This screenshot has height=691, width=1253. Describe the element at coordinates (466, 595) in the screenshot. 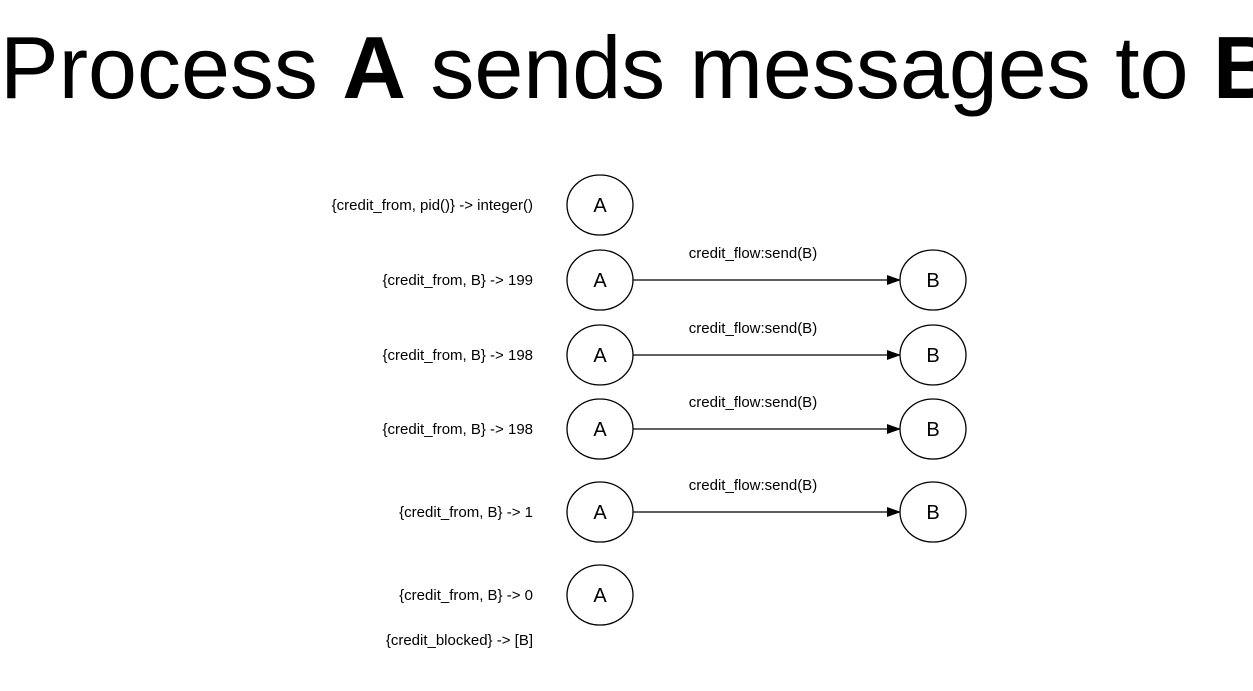

I see `state-label: {credit_from, B} -> 0` at that location.